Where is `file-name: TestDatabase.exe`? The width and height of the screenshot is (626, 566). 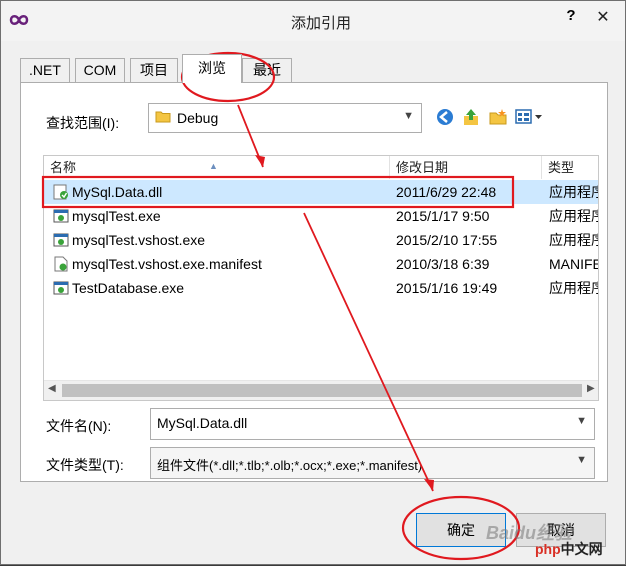
file-name: TestDatabase.exe is located at coordinates (128, 288).